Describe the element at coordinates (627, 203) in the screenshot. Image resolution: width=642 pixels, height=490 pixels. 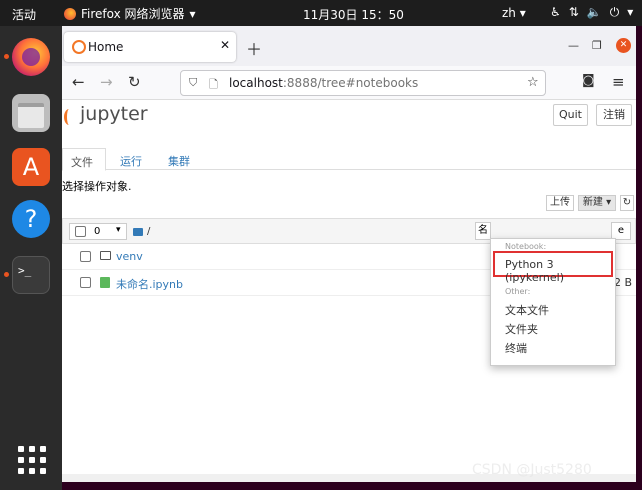
I see `refresh-icon: ↻` at that location.